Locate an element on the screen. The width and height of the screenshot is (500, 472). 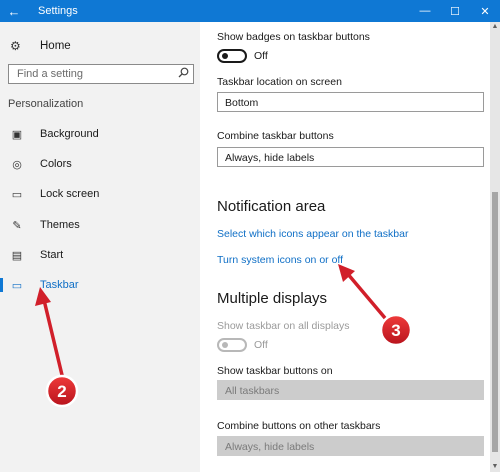
sidebar-item-start: ▤ Start is located at coordinates (100, 255).